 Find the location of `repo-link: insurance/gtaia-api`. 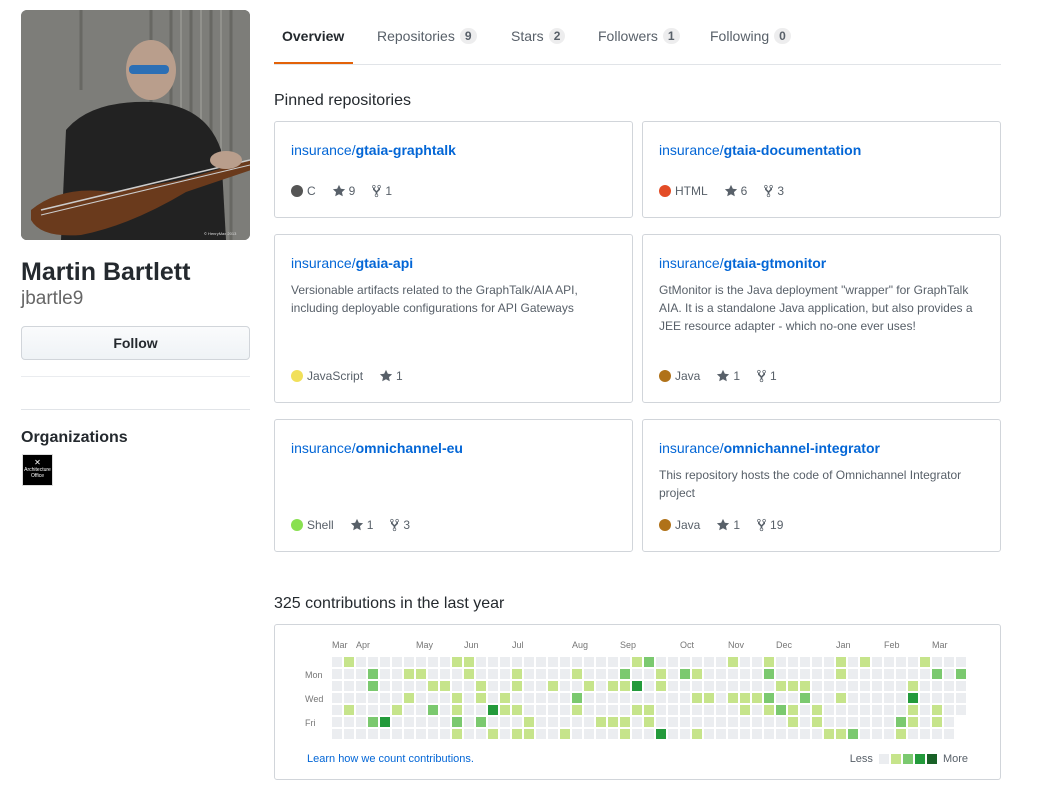

repo-link: insurance/gtaia-api is located at coordinates (352, 263).